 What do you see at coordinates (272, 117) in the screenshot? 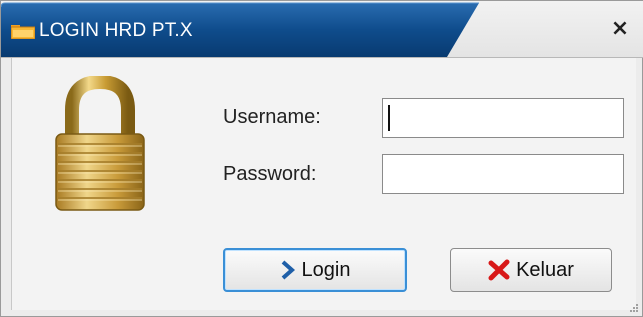
I see `username-label: Username:` at bounding box center [272, 117].